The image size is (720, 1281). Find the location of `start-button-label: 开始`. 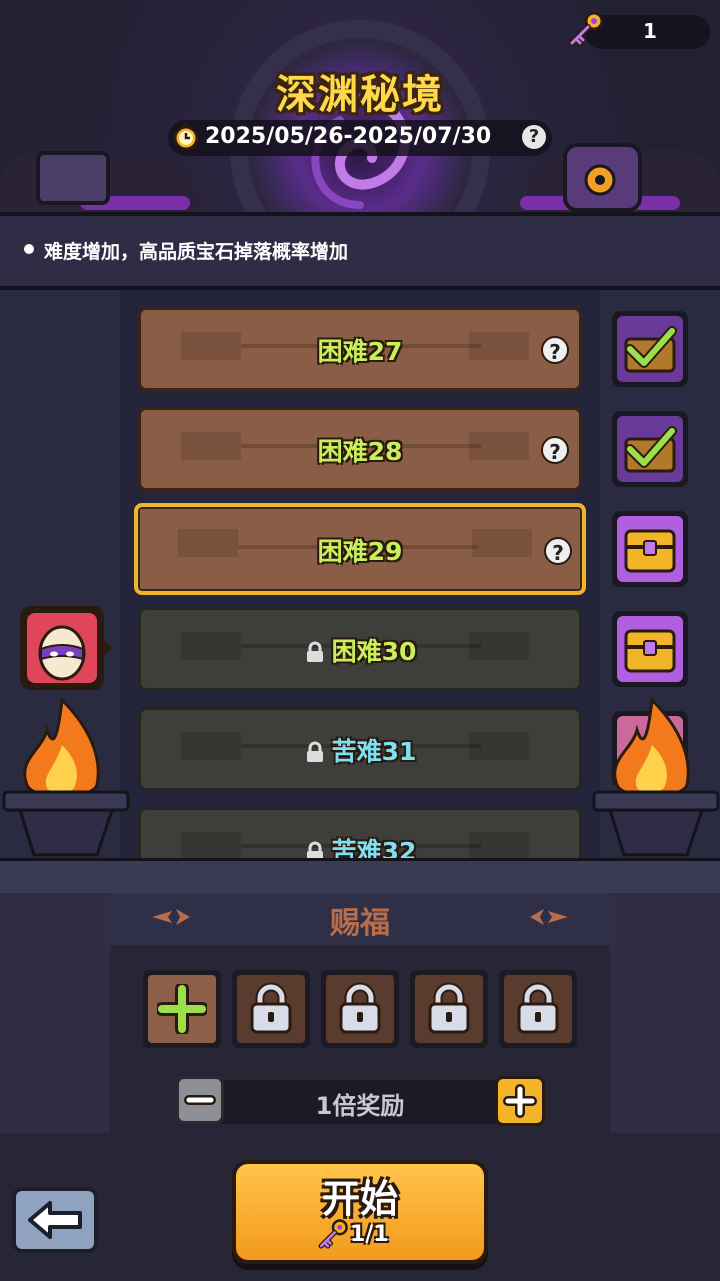

start-button-label: 开始 is located at coordinates (359, 1199).